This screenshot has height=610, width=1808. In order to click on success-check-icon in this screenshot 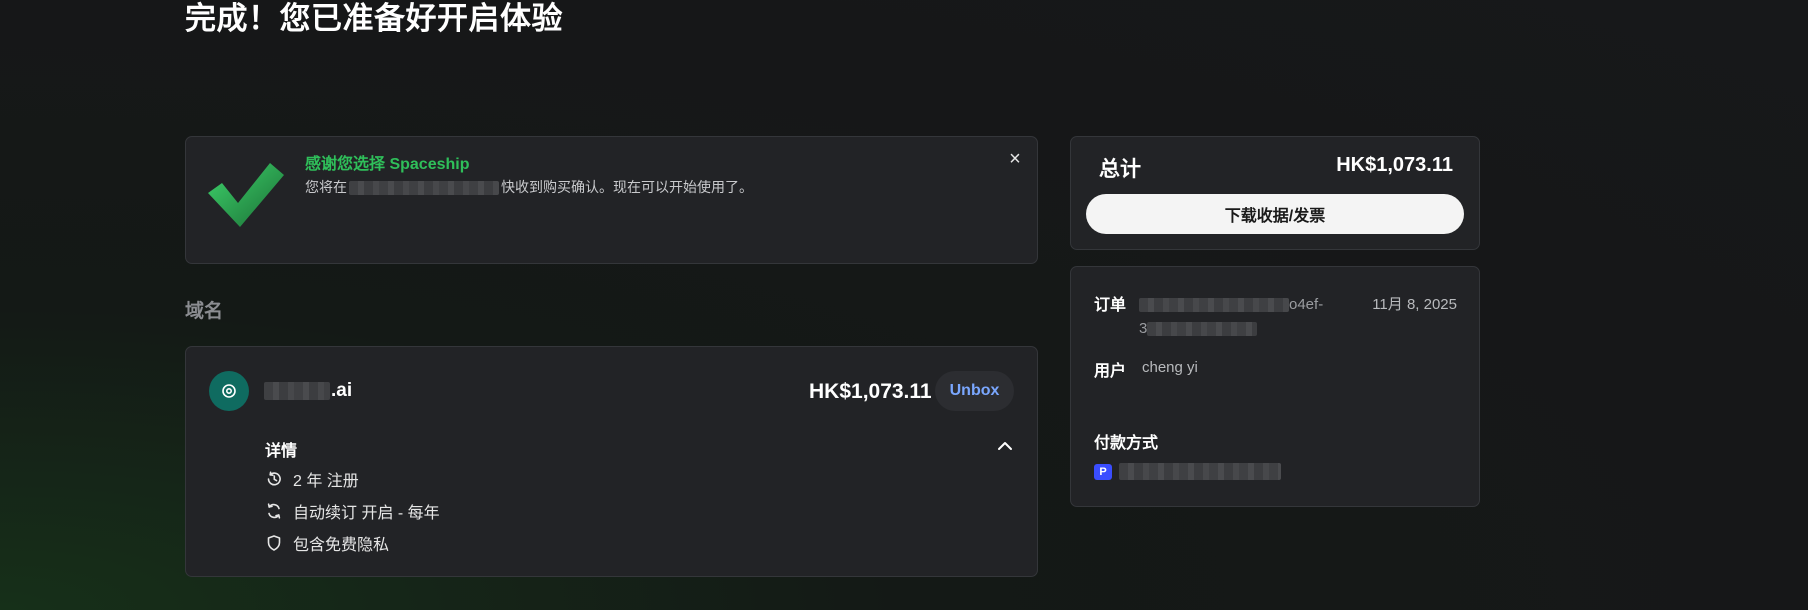, I will do `click(246, 195)`.